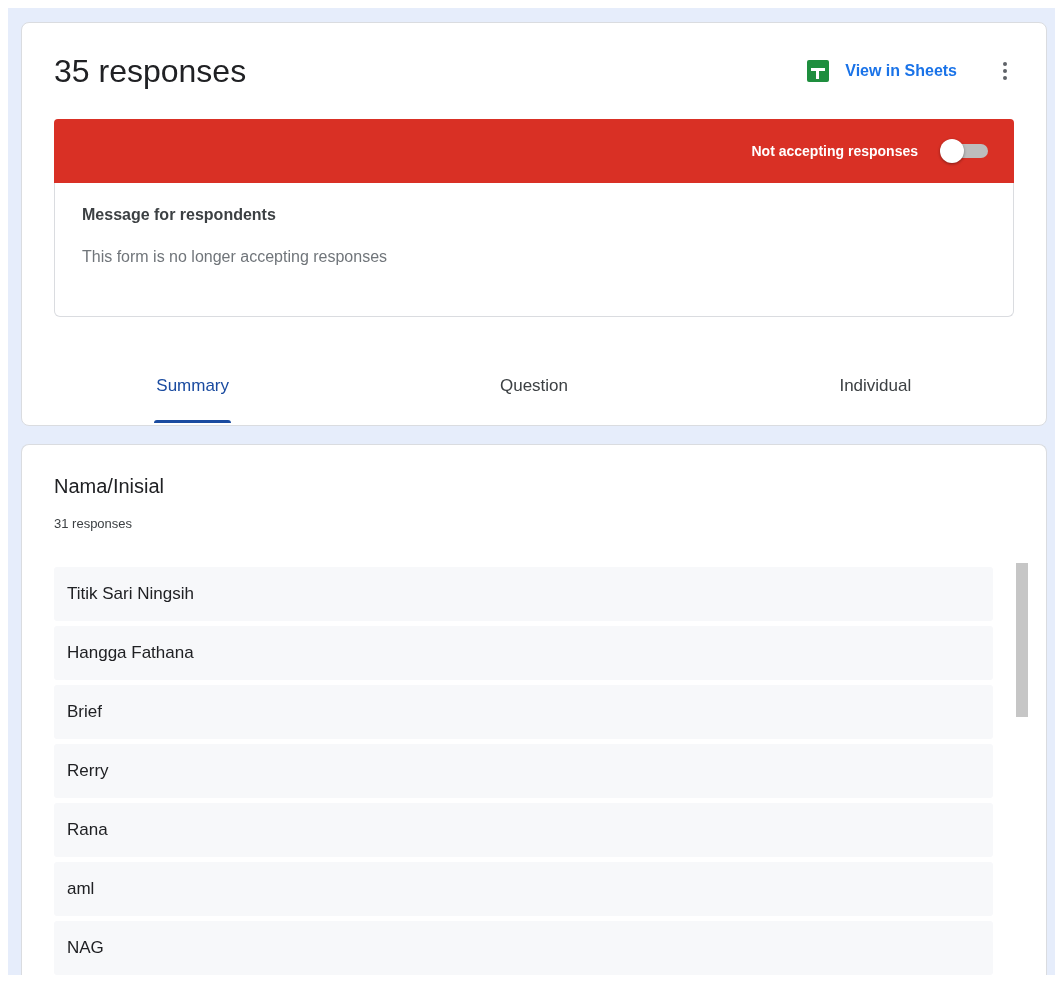 The width and height of the screenshot is (1055, 982). Describe the element at coordinates (179, 215) in the screenshot. I see `message-label: Message for respondents` at that location.